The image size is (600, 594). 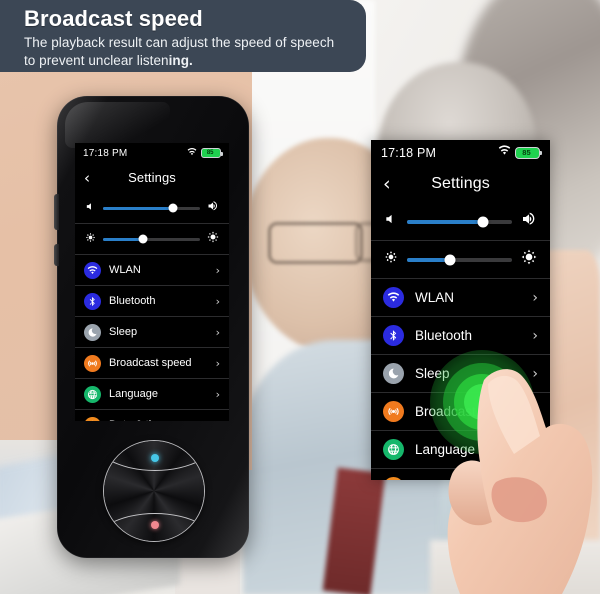 I want to click on hand-pointing-icon, so click(x=520, y=481).